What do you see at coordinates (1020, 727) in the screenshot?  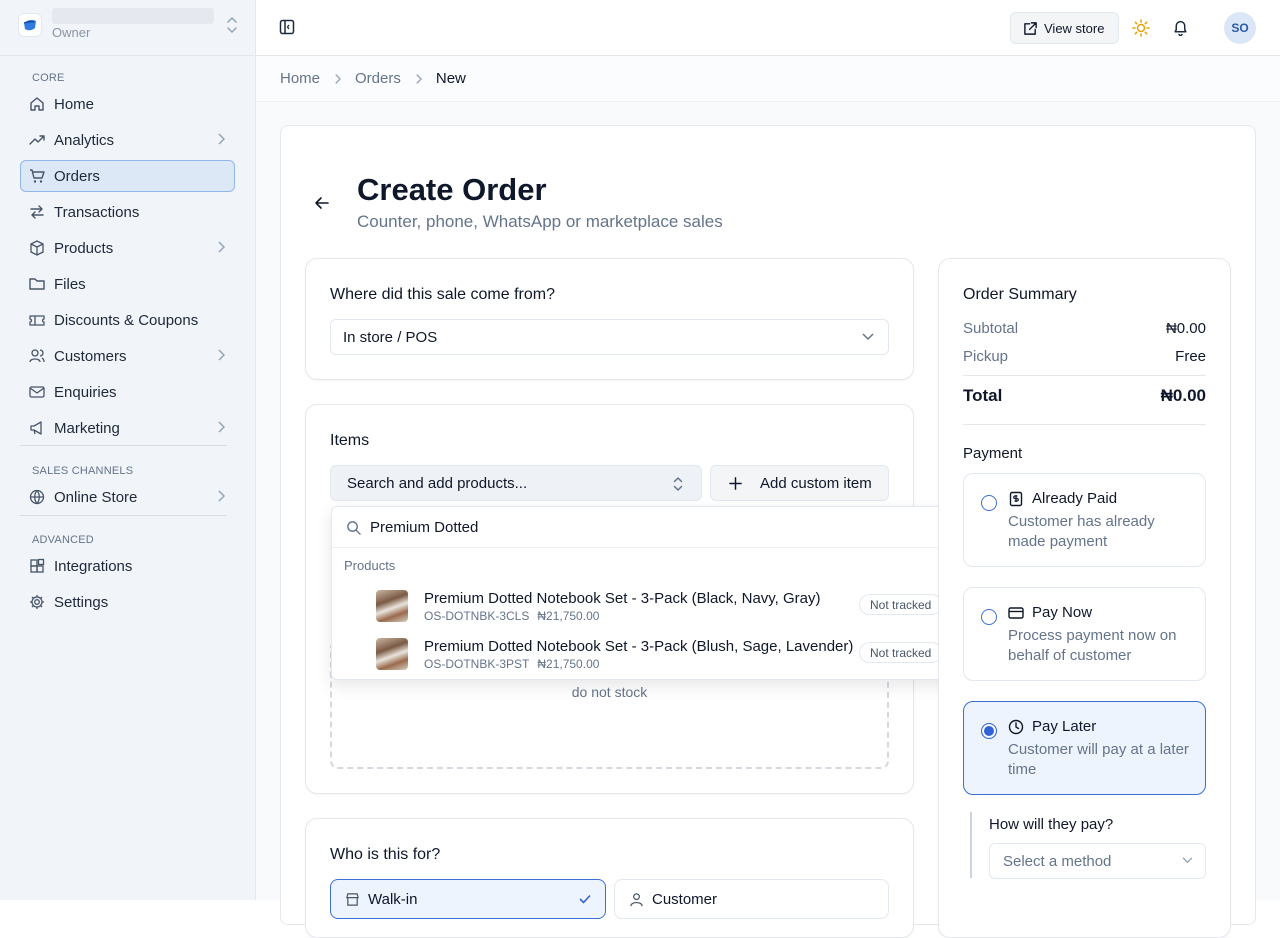 I see `clock-icon` at bounding box center [1020, 727].